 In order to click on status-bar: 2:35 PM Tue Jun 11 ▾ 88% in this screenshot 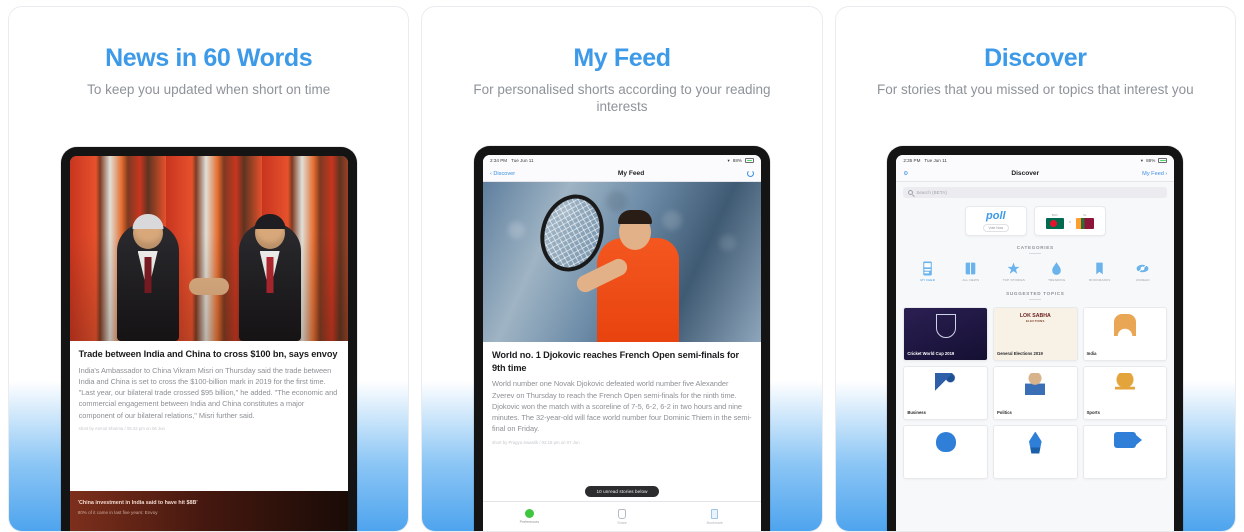, I will do `click(1035, 160)`.